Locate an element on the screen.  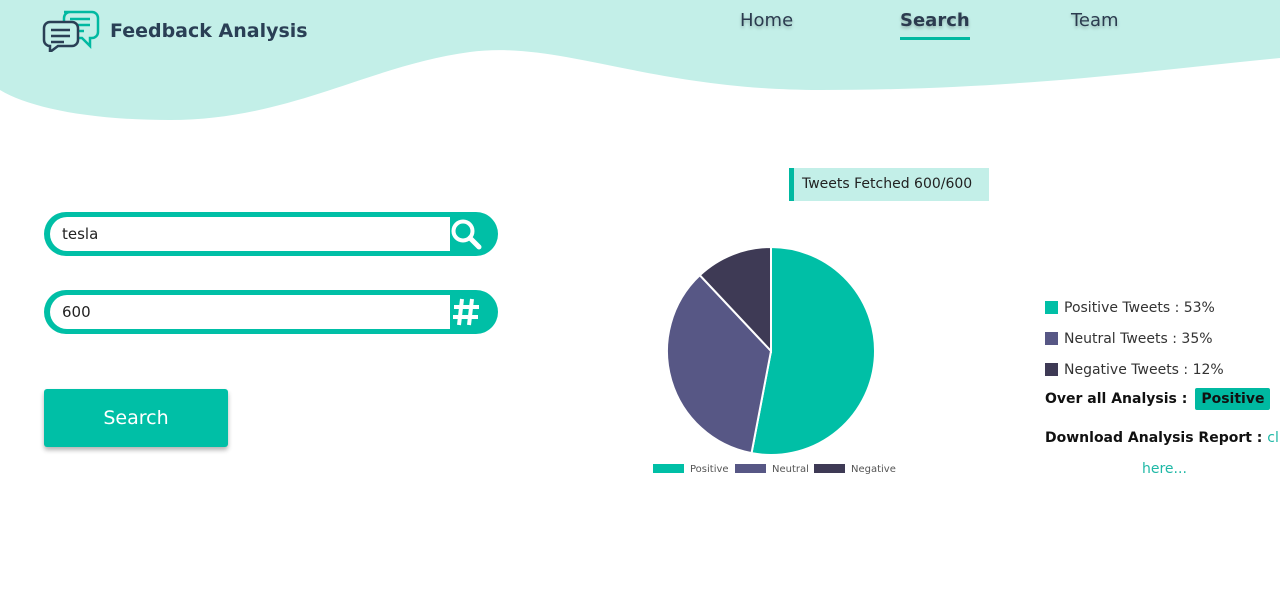
brand-name: Feedback Analysis is located at coordinates (209, 30).